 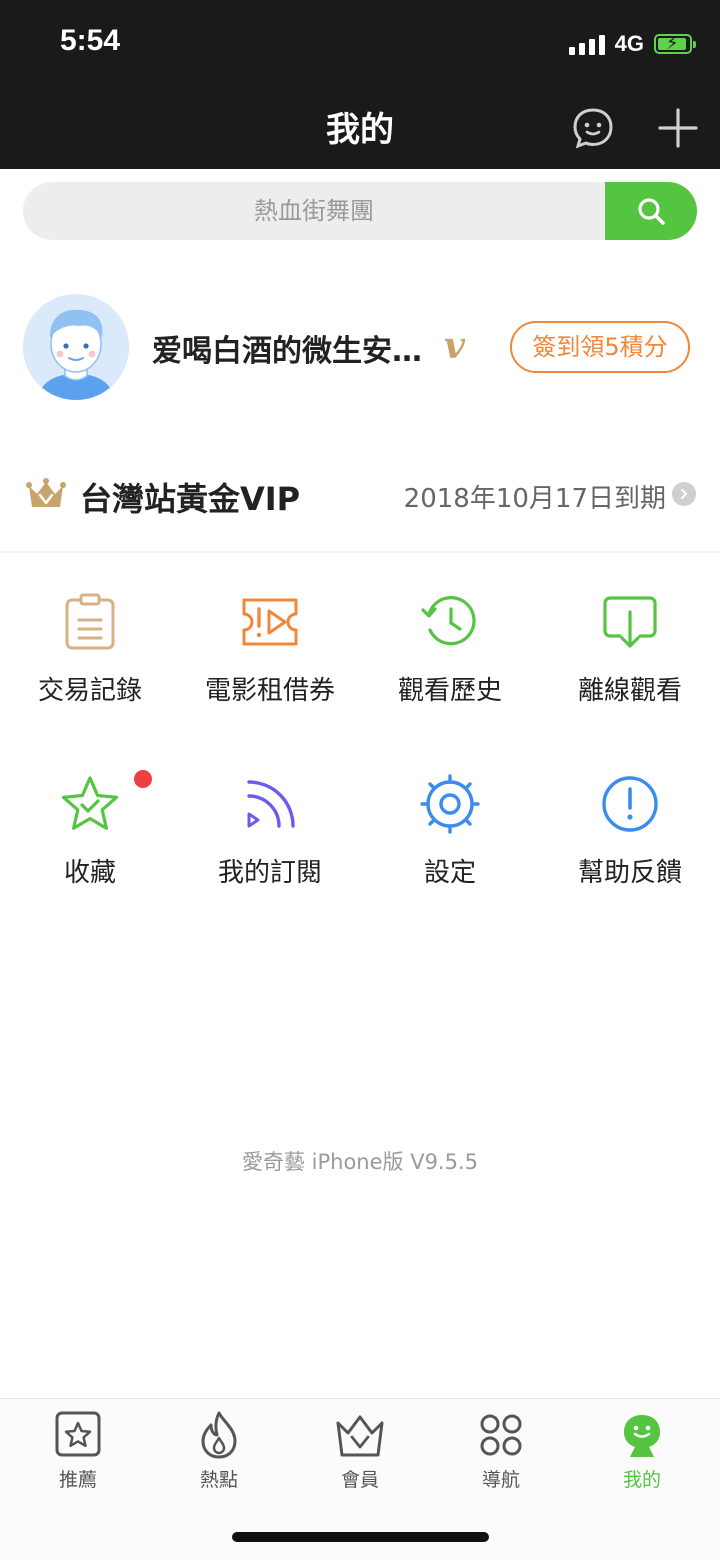 What do you see at coordinates (89, 691) in the screenshot?
I see `grid-label: 交易記錄` at bounding box center [89, 691].